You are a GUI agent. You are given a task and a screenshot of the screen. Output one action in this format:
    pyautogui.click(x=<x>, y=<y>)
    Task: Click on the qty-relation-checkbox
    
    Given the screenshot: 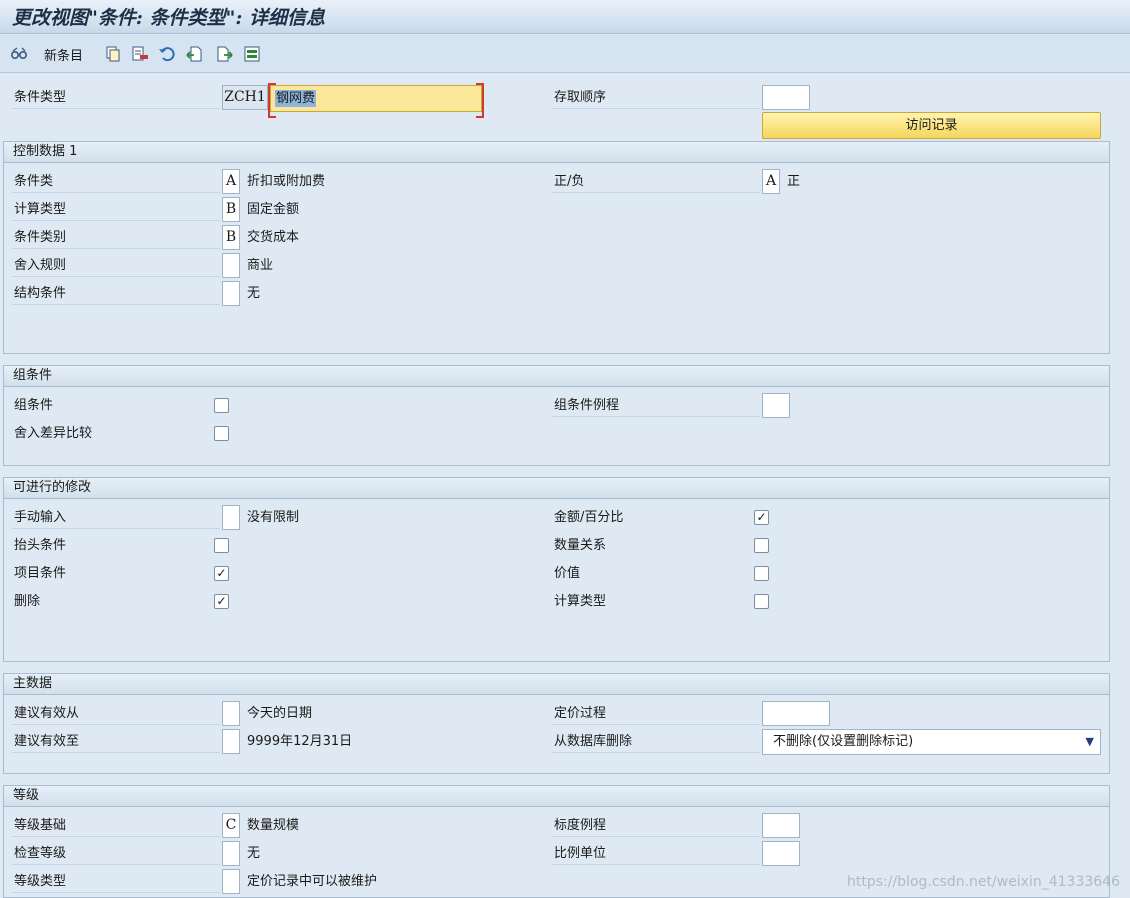 What is the action you would take?
    pyautogui.click(x=761, y=545)
    